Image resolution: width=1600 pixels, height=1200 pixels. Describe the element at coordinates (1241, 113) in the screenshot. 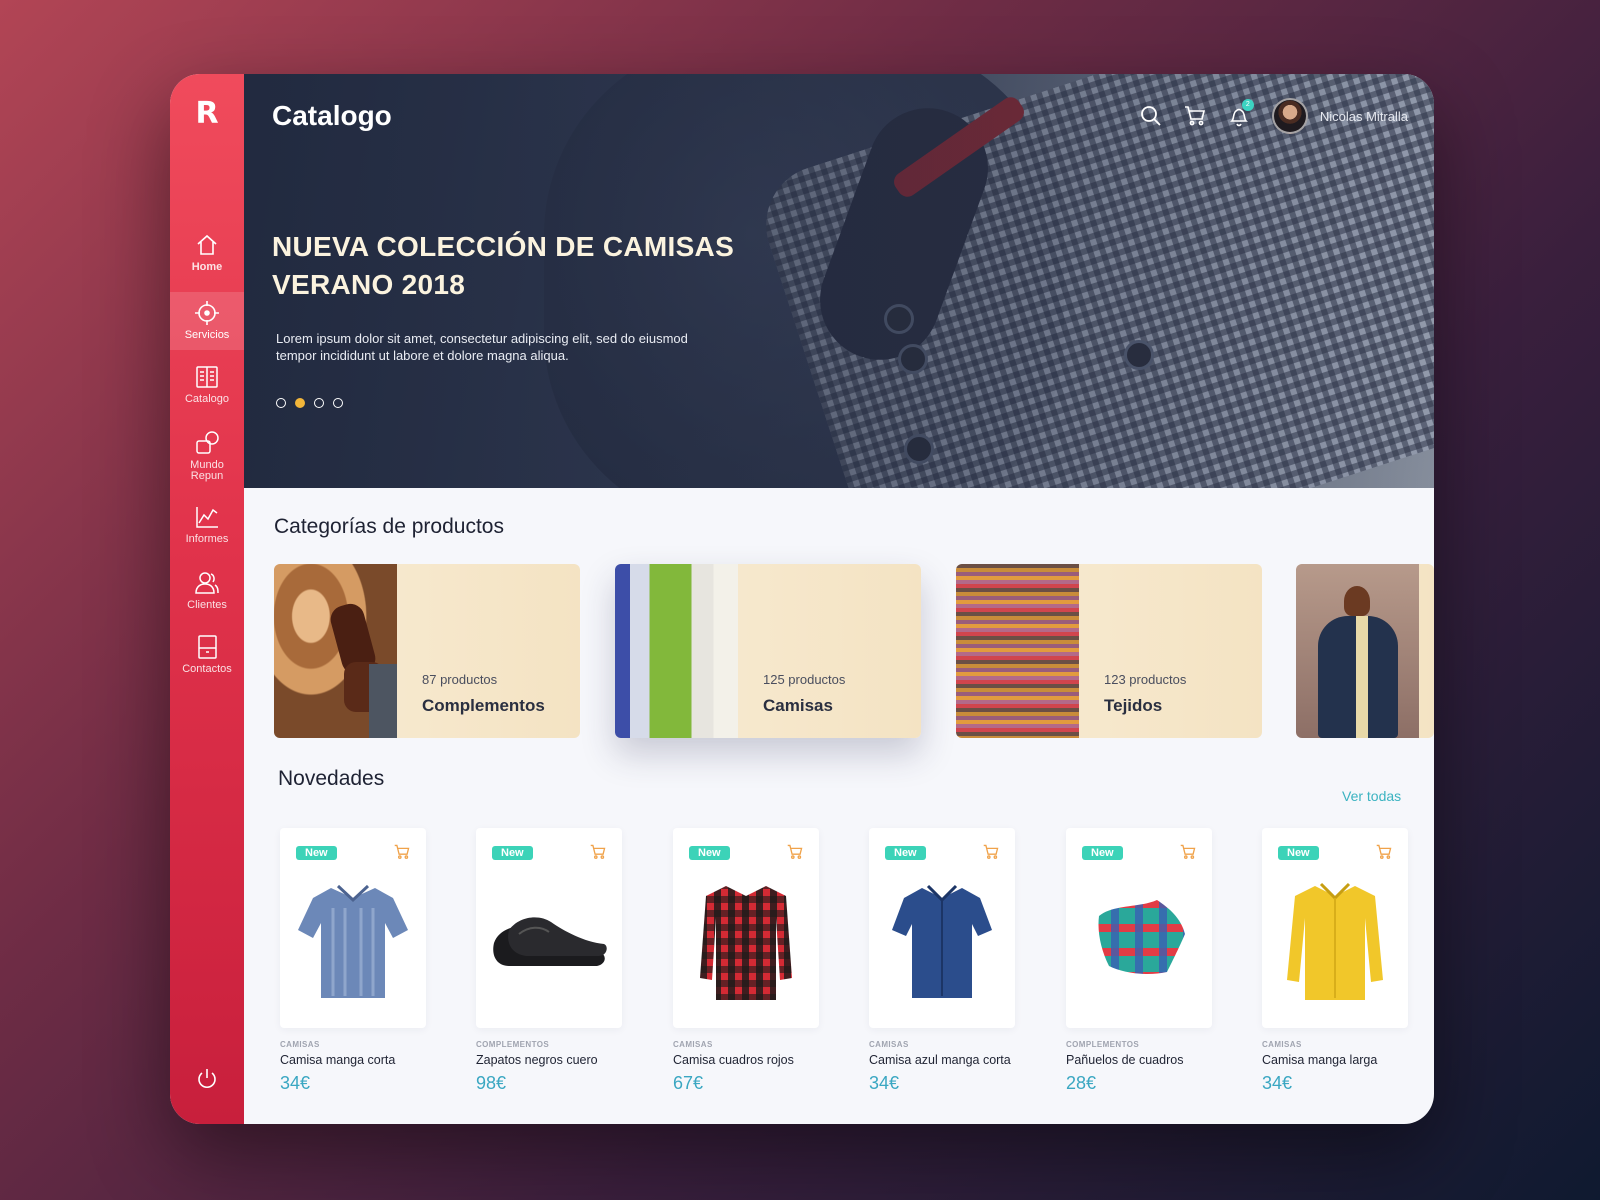

I see `notifications-button: 2` at that location.